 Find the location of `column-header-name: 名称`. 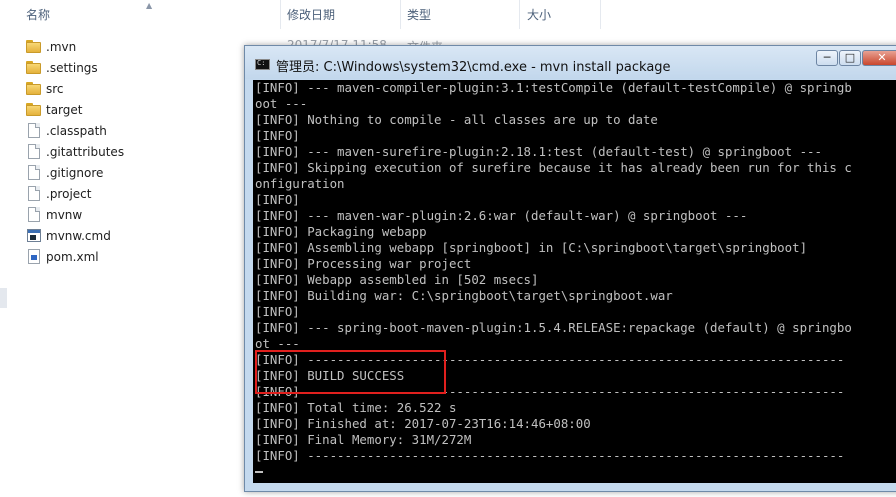

column-header-name: 名称 is located at coordinates (38, 14).